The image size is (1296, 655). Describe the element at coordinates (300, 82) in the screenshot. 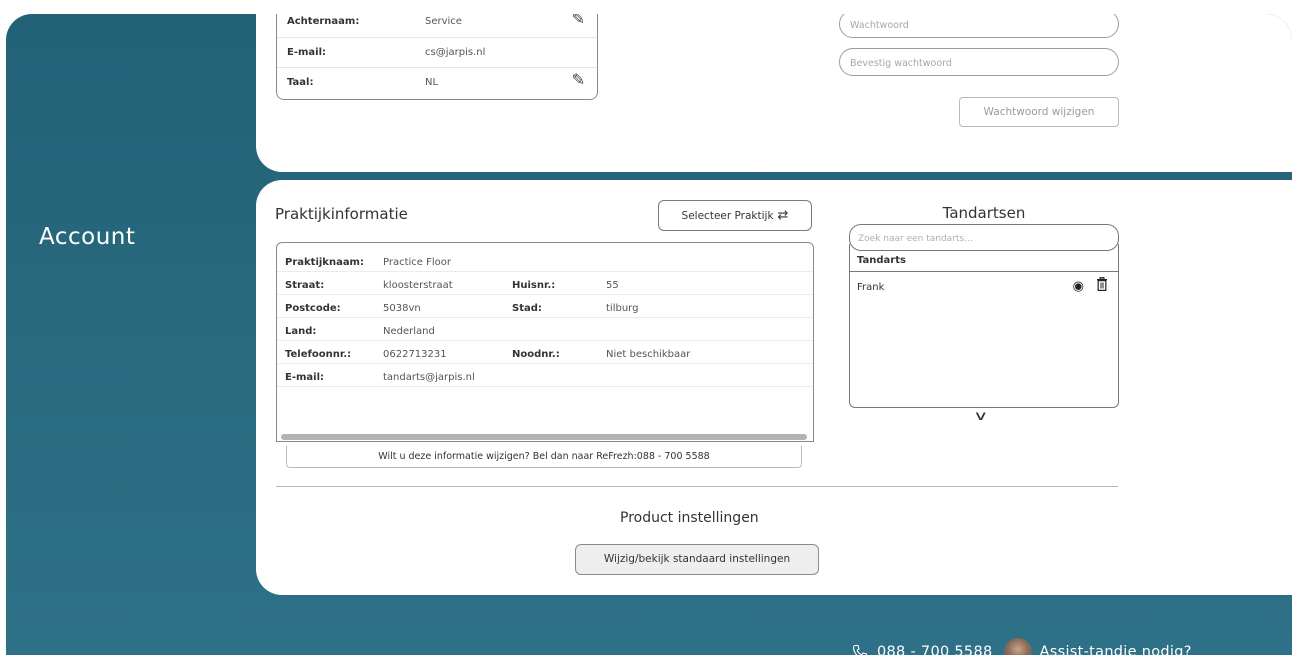

I see `field-label: Taal:` at that location.